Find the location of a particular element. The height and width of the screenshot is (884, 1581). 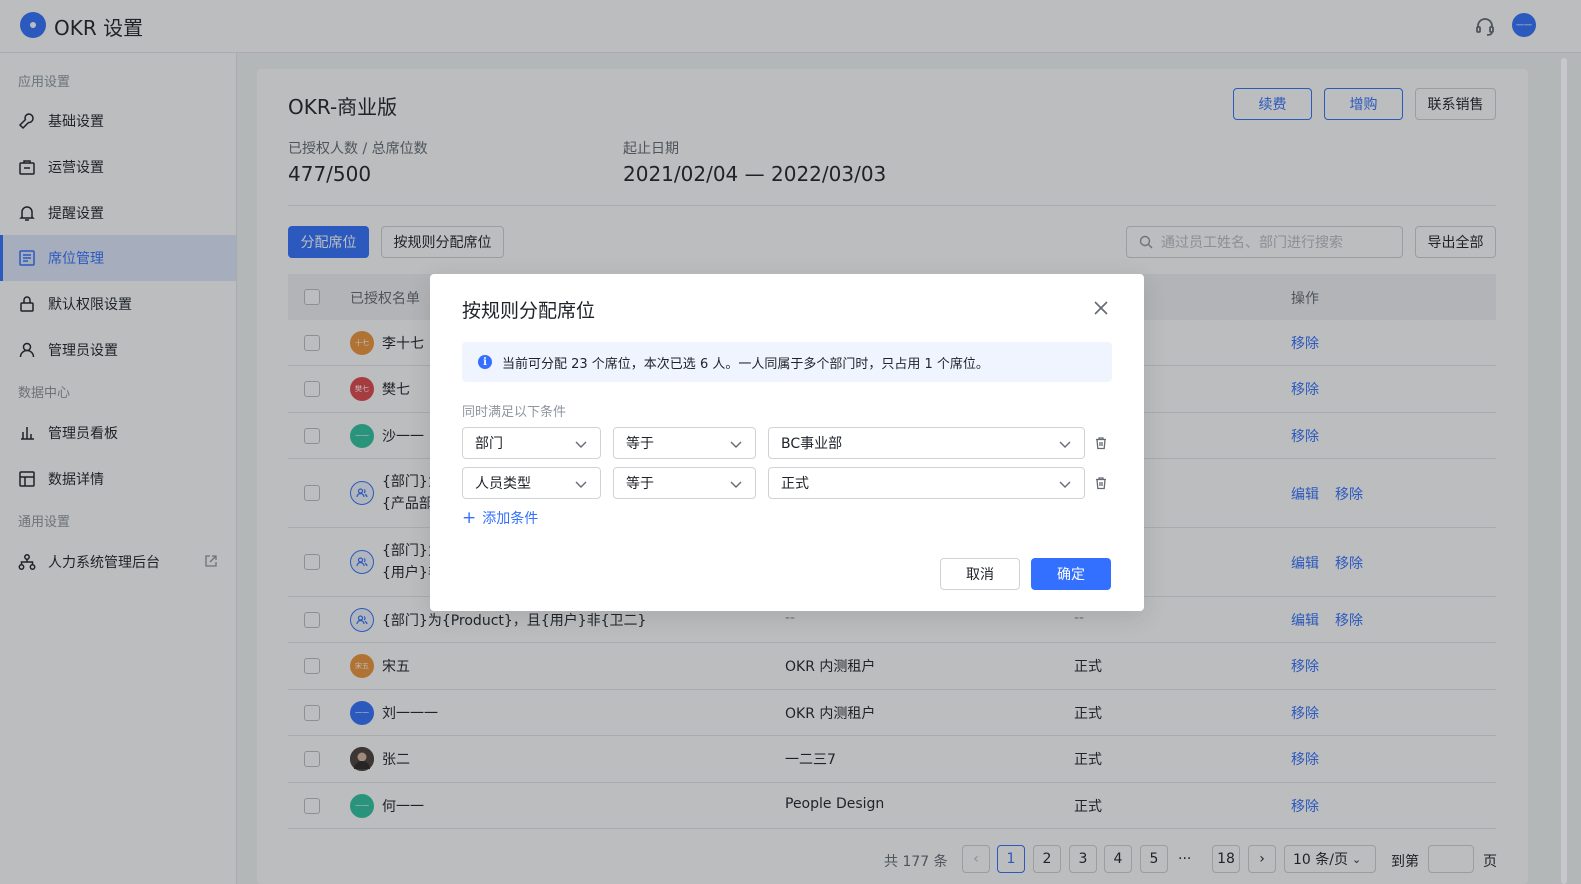

condition-label: 同时满足以下条件 is located at coordinates (514, 412).